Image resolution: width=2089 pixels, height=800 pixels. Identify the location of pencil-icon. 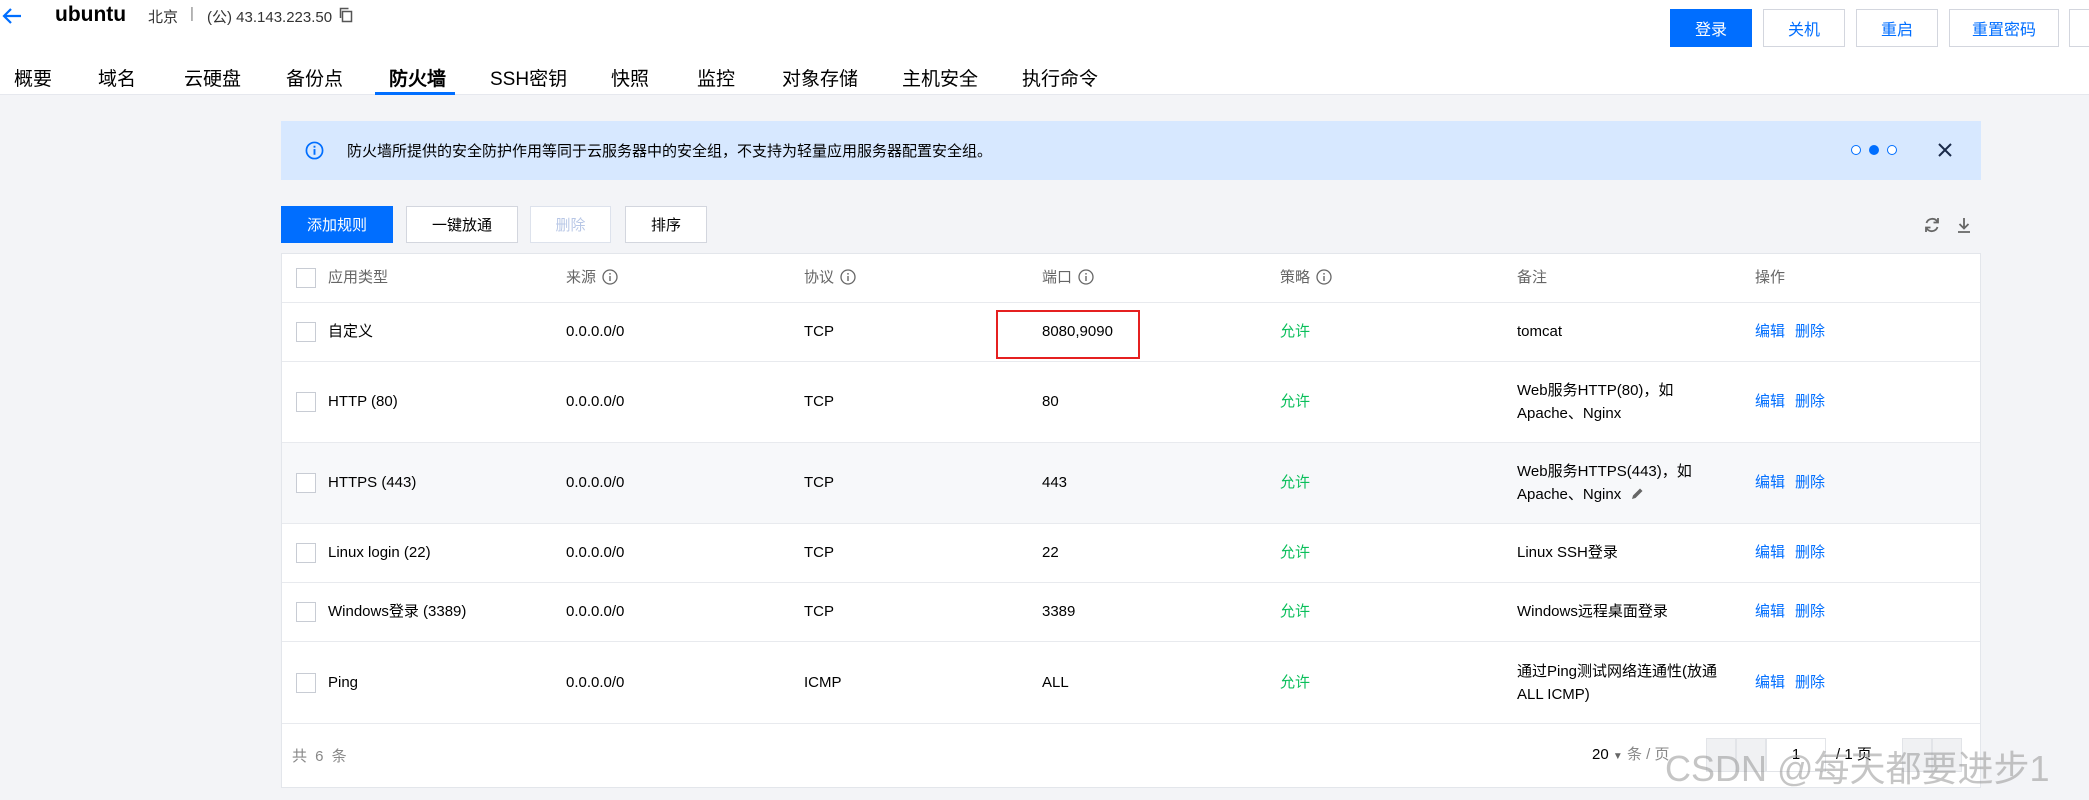
(1637, 494).